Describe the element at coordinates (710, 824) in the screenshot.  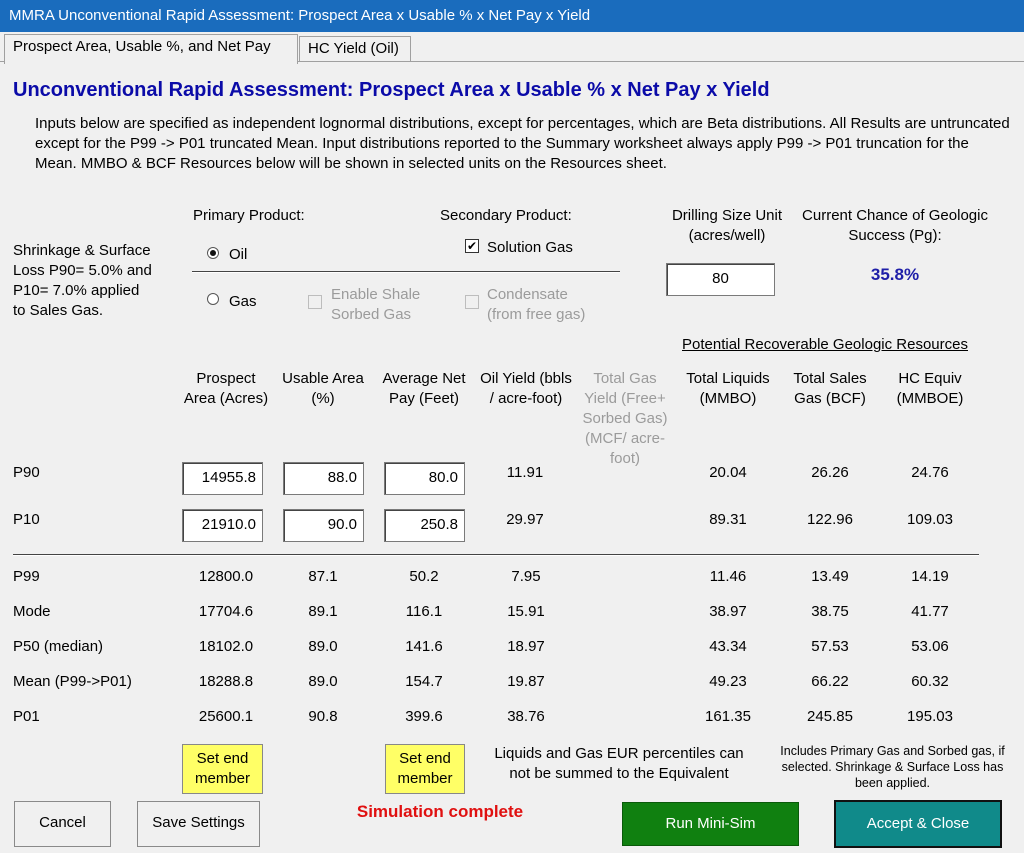
I see `run-mini-sim-button: Run Mini-Sim` at that location.